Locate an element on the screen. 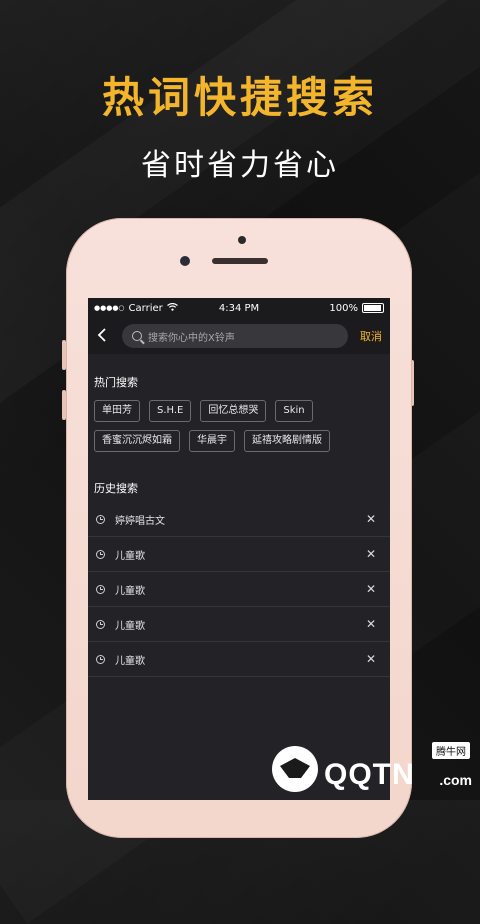  search-input: 搜索你心中的X铃声 is located at coordinates (235, 336).